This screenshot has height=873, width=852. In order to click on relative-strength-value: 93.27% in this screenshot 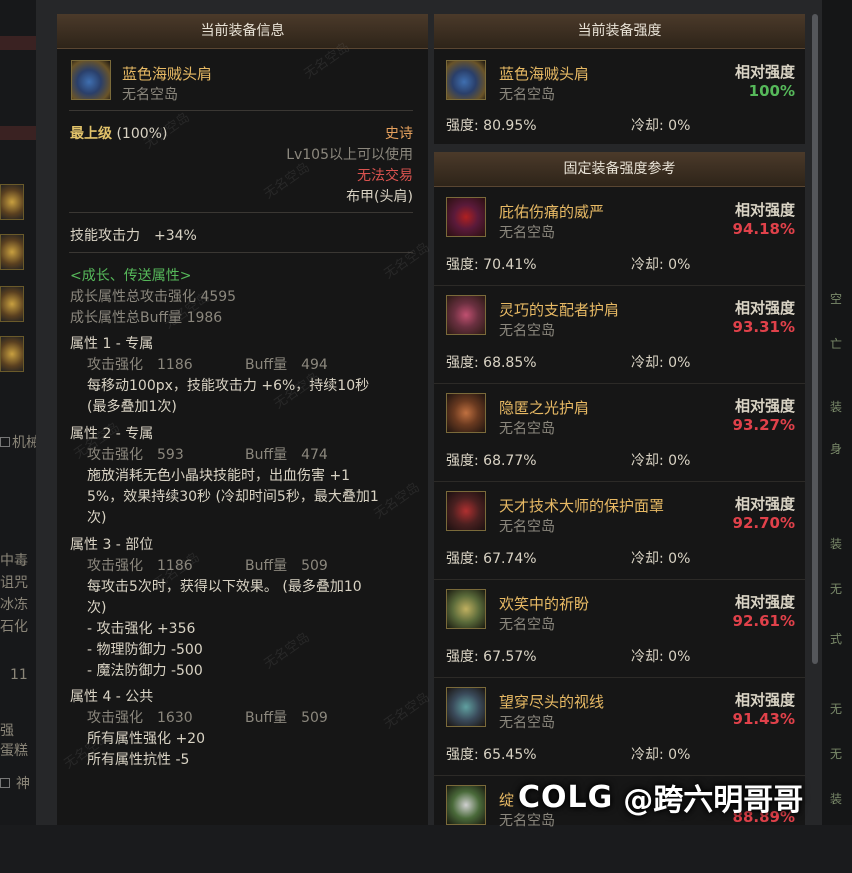, I will do `click(763, 425)`.